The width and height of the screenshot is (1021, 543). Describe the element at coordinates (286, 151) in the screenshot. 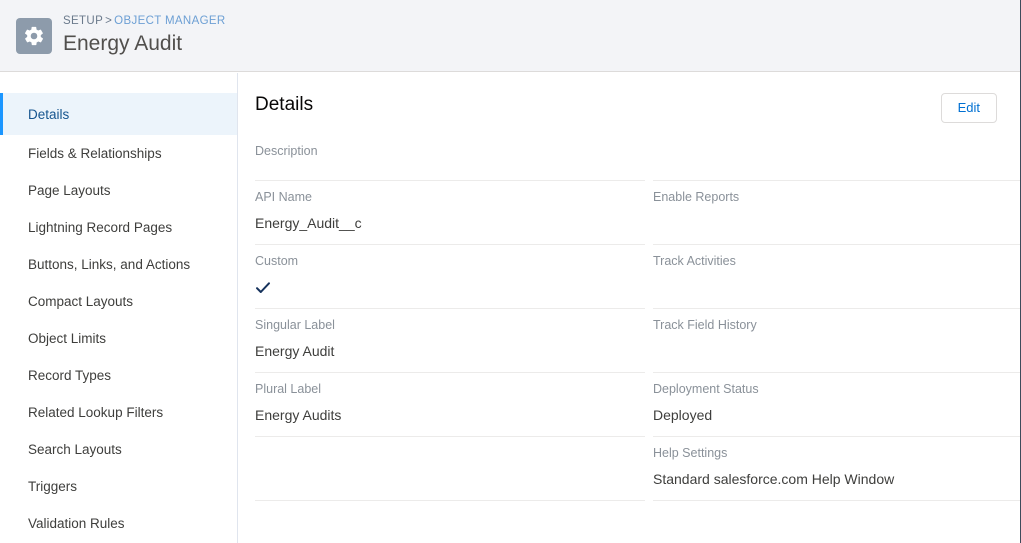

I see `field-label: Description` at that location.